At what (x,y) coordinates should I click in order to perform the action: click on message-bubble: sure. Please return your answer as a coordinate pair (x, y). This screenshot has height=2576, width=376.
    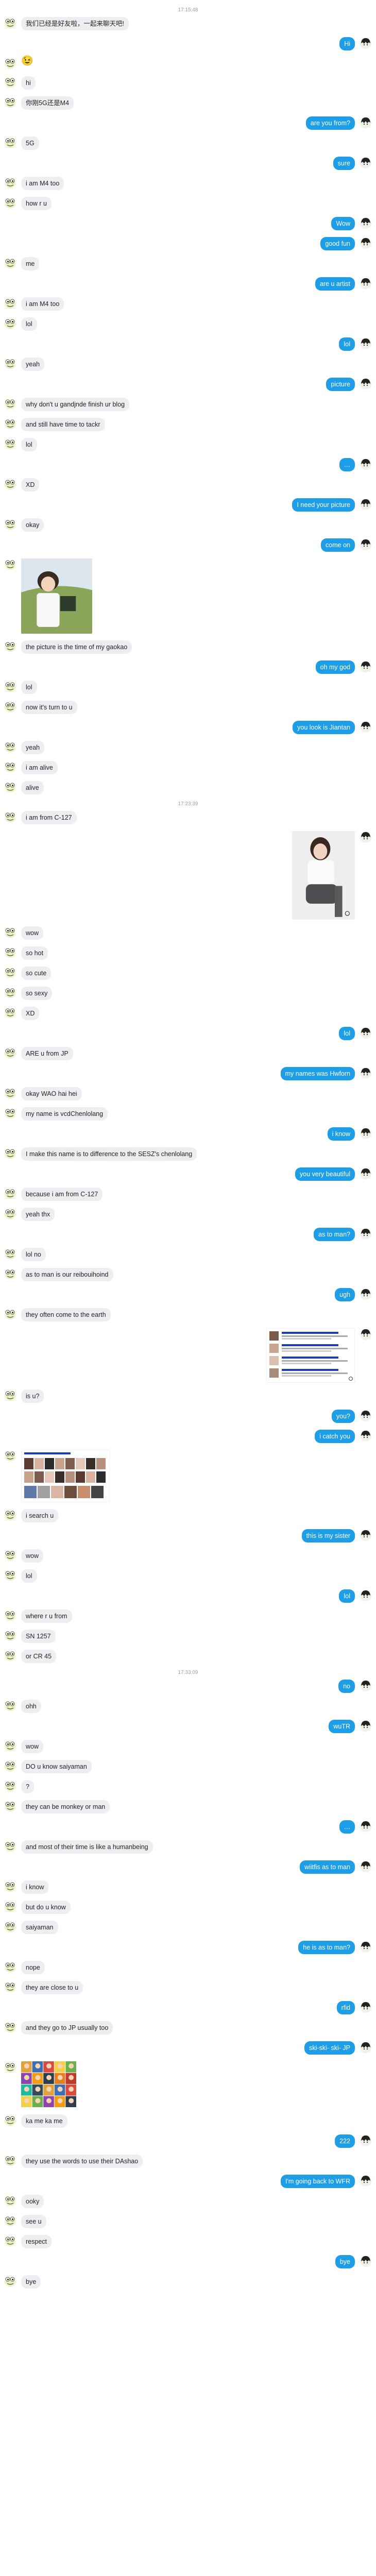
    Looking at the image, I should click on (344, 163).